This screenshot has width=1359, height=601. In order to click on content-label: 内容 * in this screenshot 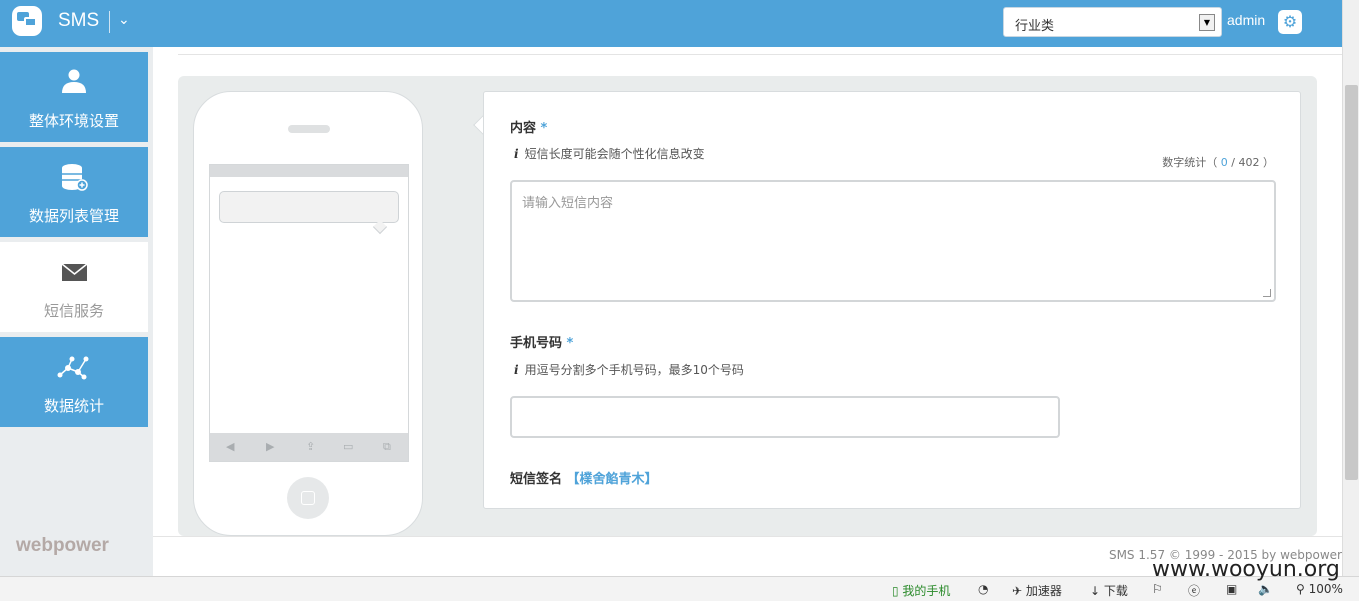, I will do `click(529, 128)`.